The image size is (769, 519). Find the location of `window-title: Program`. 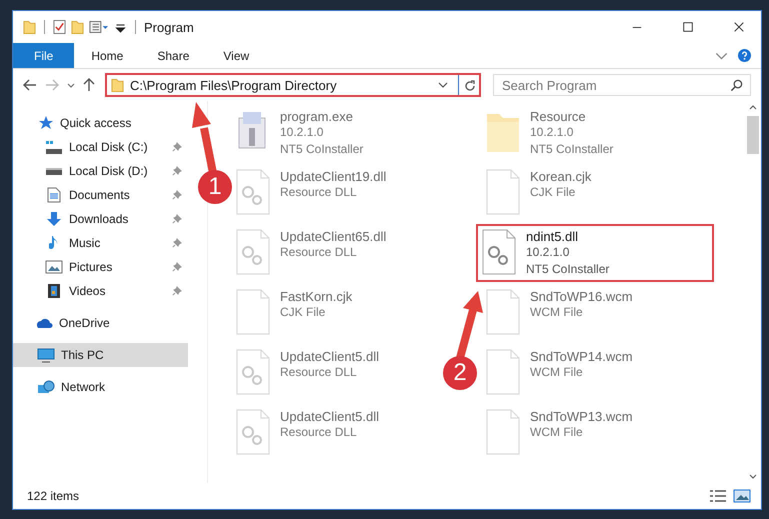

window-title: Program is located at coordinates (169, 27).